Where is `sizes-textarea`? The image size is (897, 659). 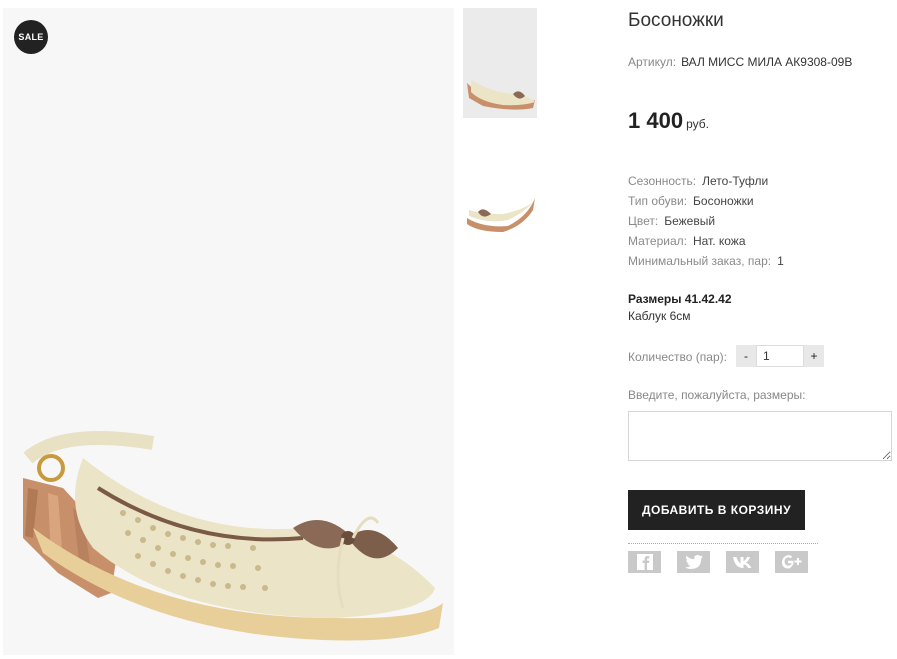 sizes-textarea is located at coordinates (760, 436).